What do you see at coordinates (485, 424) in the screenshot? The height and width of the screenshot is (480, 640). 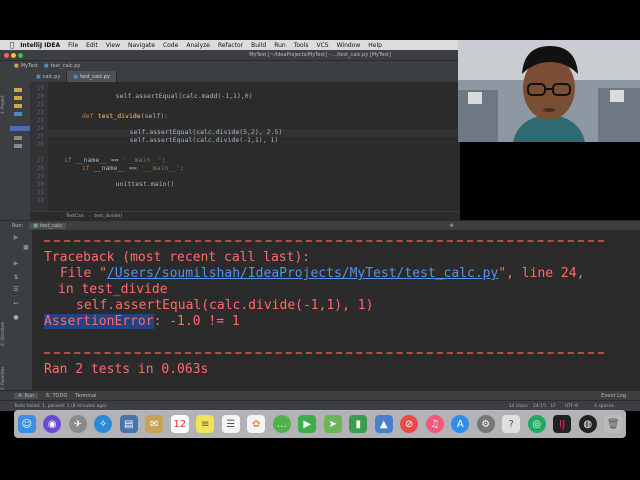 I see `system-preferences-icon: ⚙` at bounding box center [485, 424].